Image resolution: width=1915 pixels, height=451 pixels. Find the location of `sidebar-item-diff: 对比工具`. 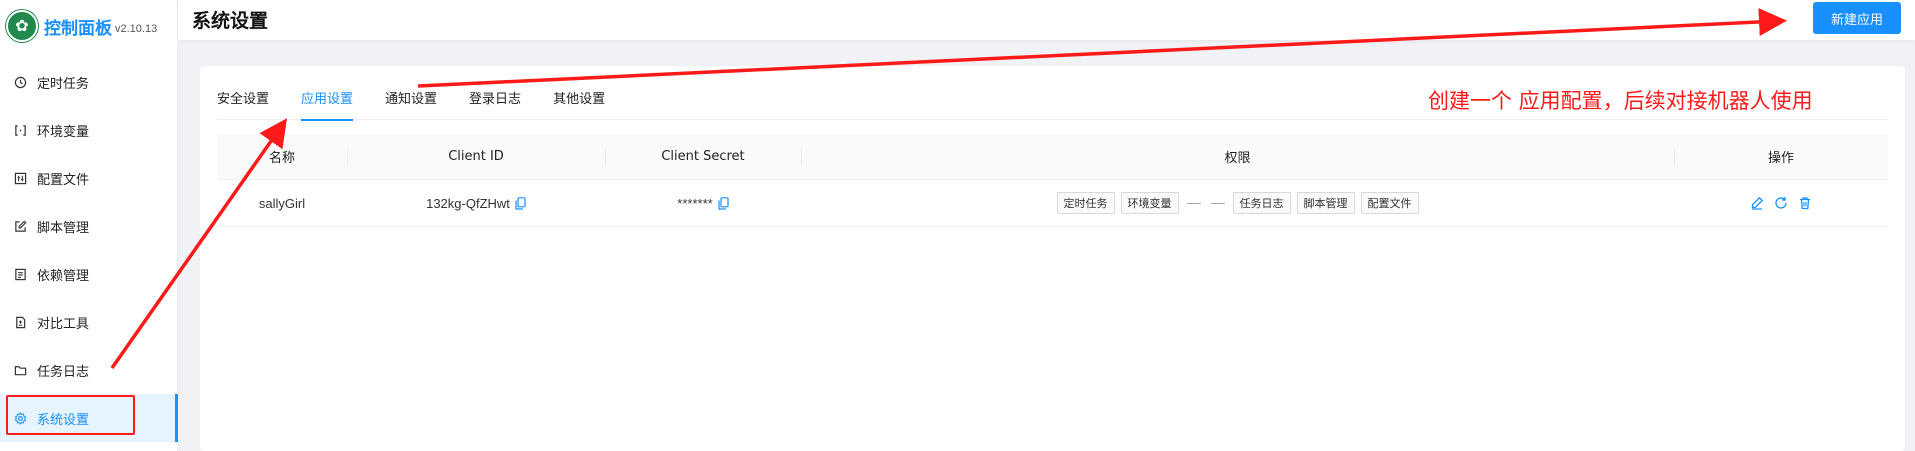

sidebar-item-diff: 对比工具 is located at coordinates (89, 322).